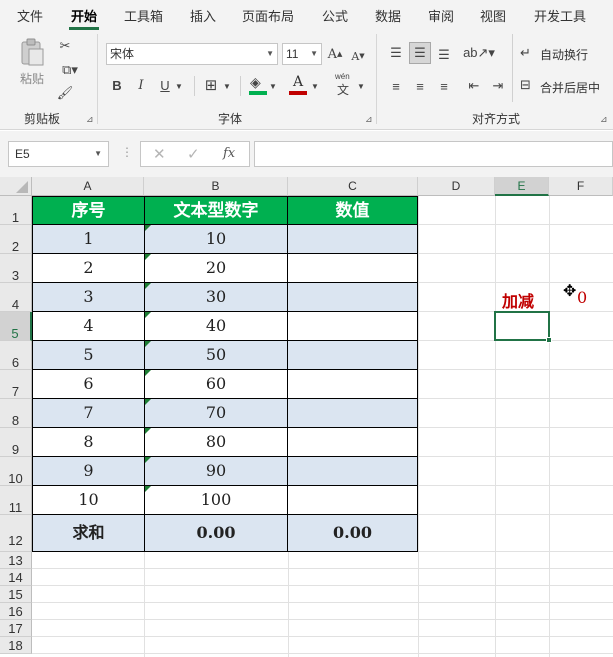 The image size is (613, 657). I want to click on table-cell: 100, so click(216, 500).